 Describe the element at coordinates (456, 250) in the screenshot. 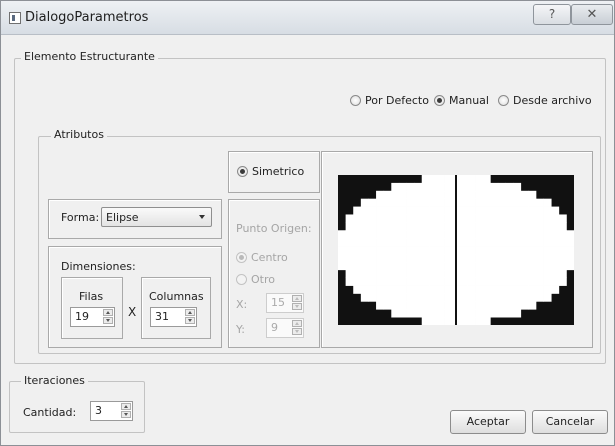

I see `ellipse-mask-canvas` at that location.